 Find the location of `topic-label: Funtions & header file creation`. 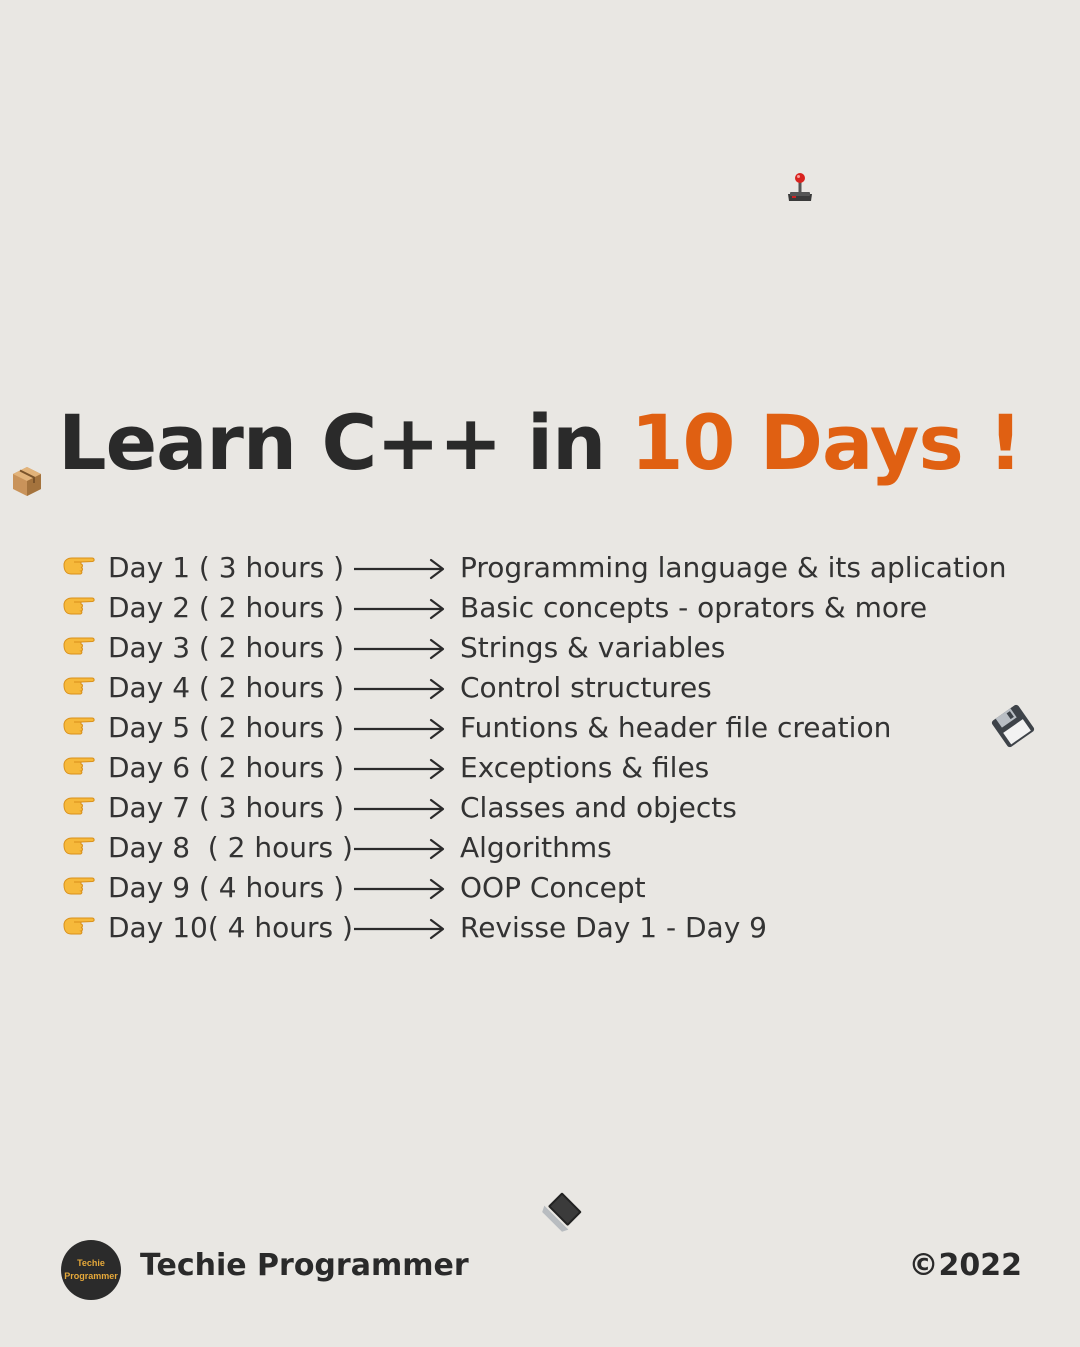

topic-label: Funtions & header file creation is located at coordinates (676, 727).